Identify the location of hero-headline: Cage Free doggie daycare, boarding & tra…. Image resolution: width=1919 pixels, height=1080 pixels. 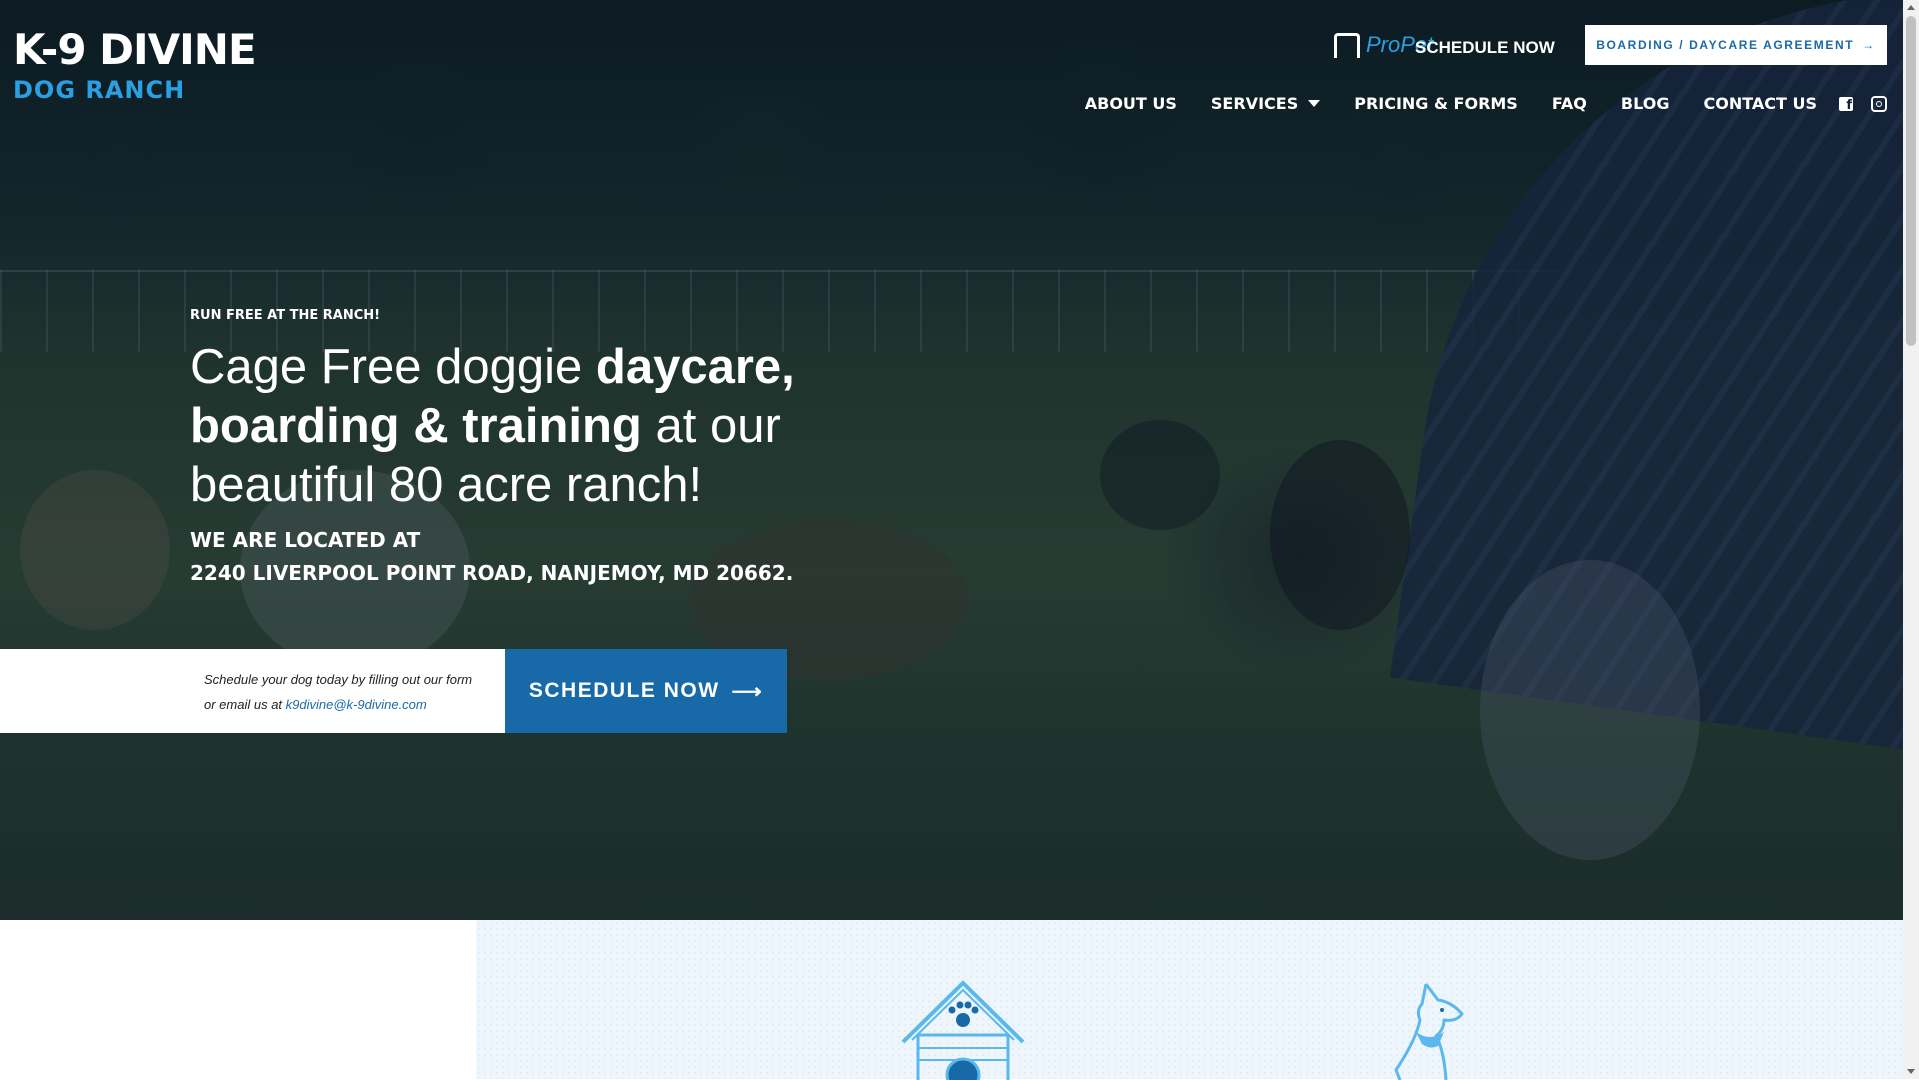
(510, 426).